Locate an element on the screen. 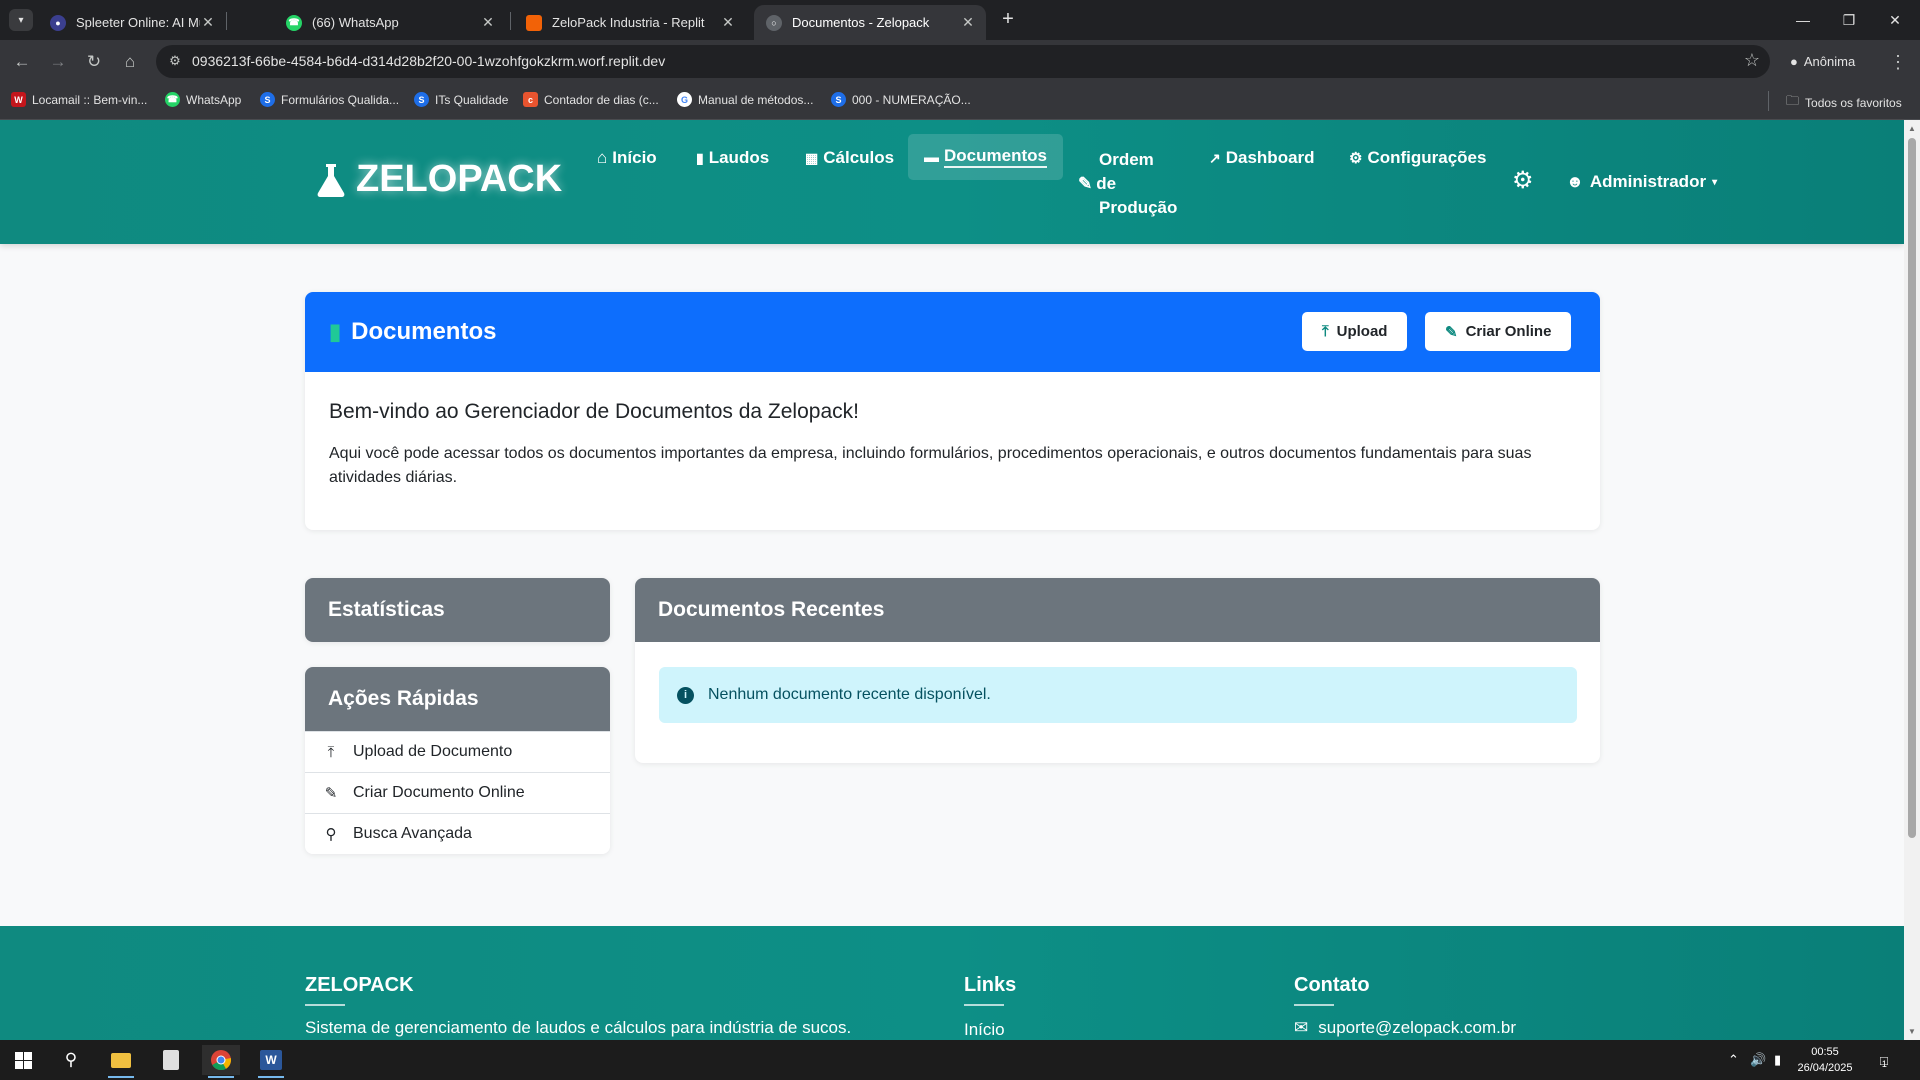 The image size is (1920, 1080). quick-action-create: ✎ Criar Documento Online is located at coordinates (457, 792).